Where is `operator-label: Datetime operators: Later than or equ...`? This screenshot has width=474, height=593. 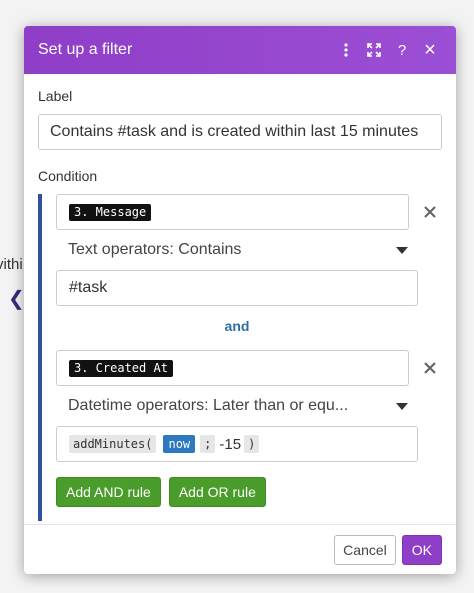 operator-label: Datetime operators: Later than or equ... is located at coordinates (208, 405).